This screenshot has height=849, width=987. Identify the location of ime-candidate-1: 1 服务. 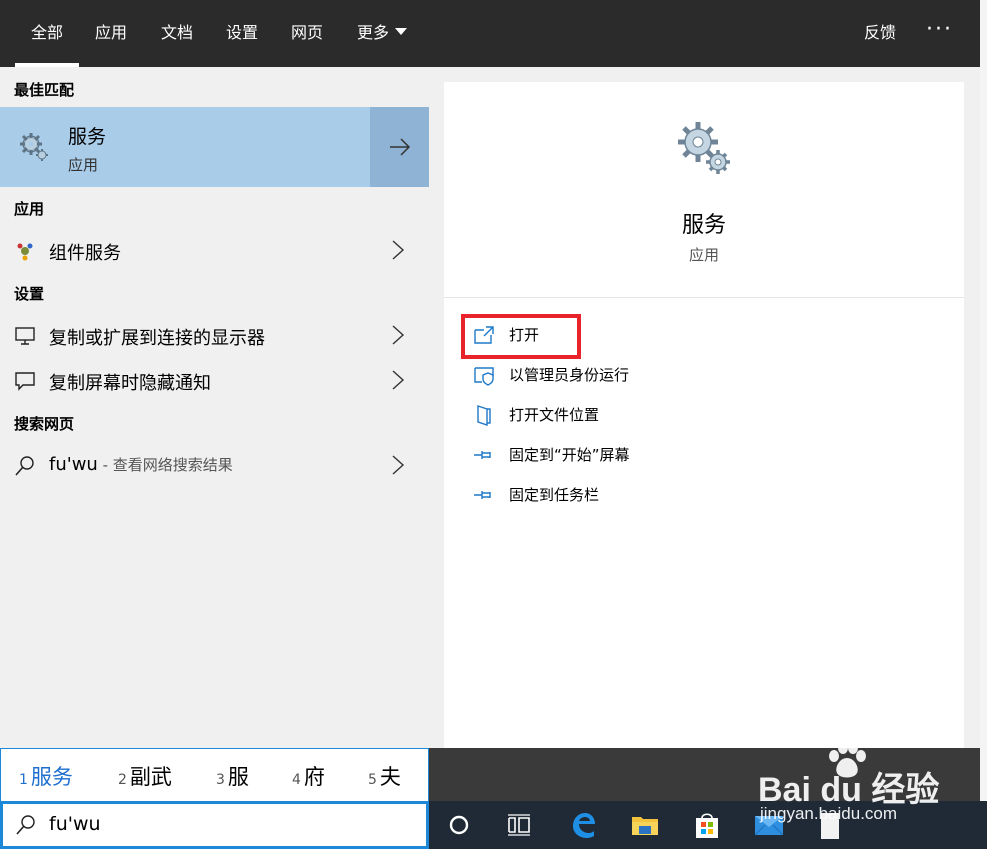
(46, 776).